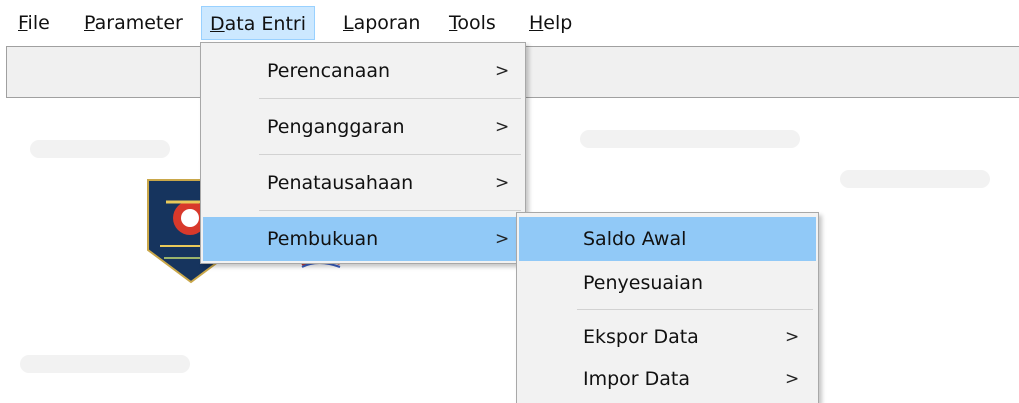 The width and height of the screenshot is (1019, 403). Describe the element at coordinates (641, 337) in the screenshot. I see `menu-item-label: Ekspor Data` at that location.